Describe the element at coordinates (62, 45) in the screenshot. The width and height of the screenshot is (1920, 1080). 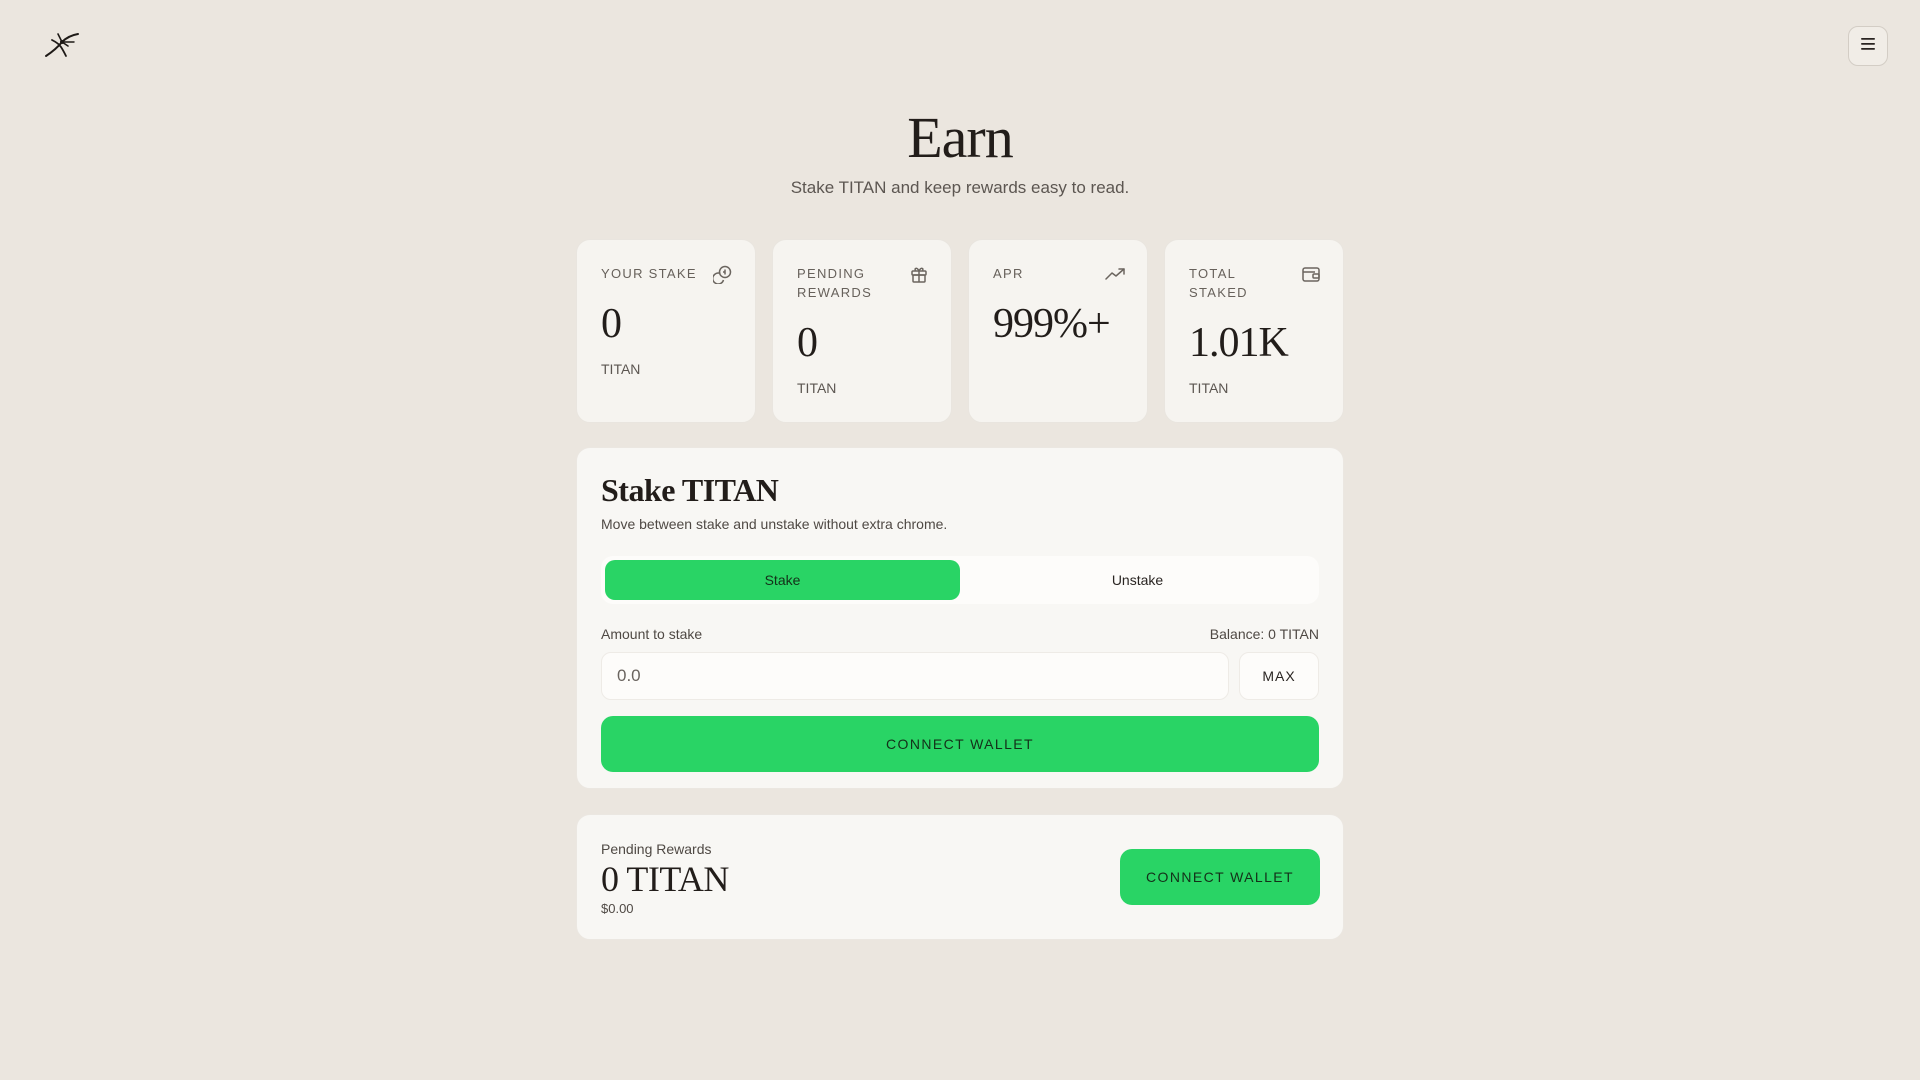
I see `bird-logo-icon` at that location.